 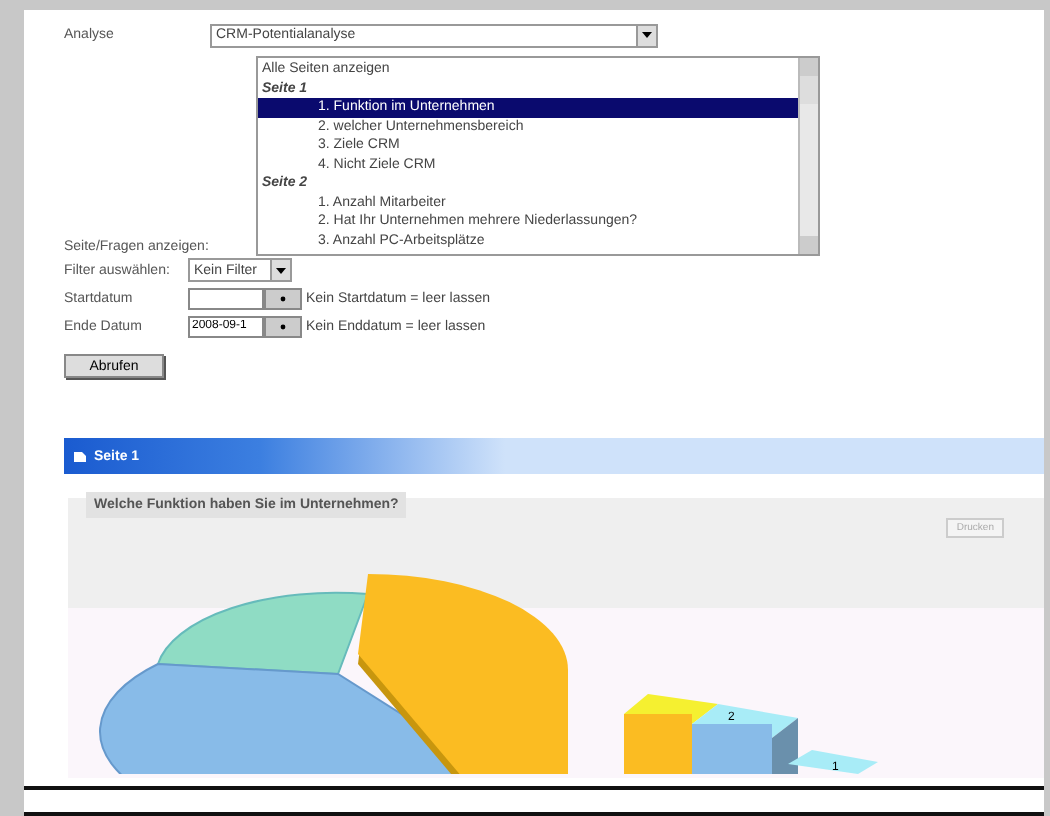 I want to click on pages-listbox, so click(x=538, y=156).